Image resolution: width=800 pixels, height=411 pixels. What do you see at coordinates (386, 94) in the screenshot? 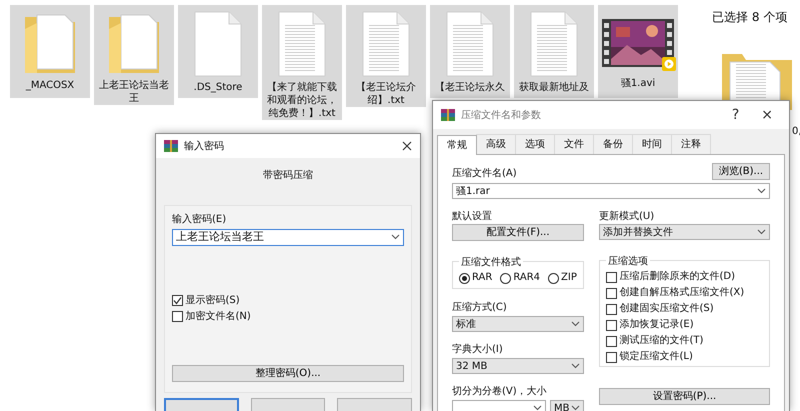
I see `file-name: 【老王论坛介绍】.txt` at bounding box center [386, 94].